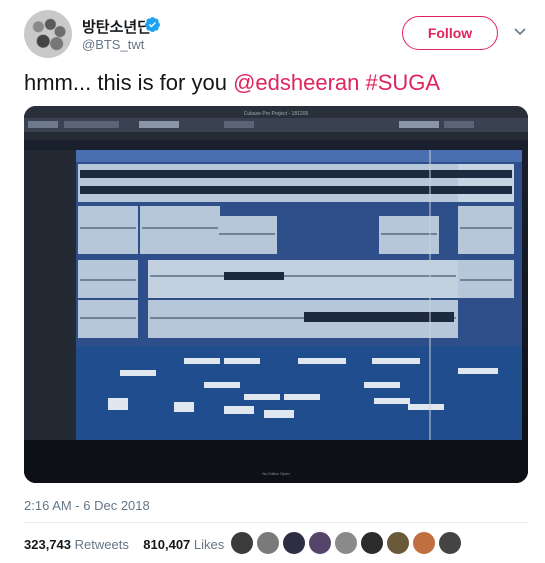  I want to click on retweets-count: 323,743, so click(47, 544).